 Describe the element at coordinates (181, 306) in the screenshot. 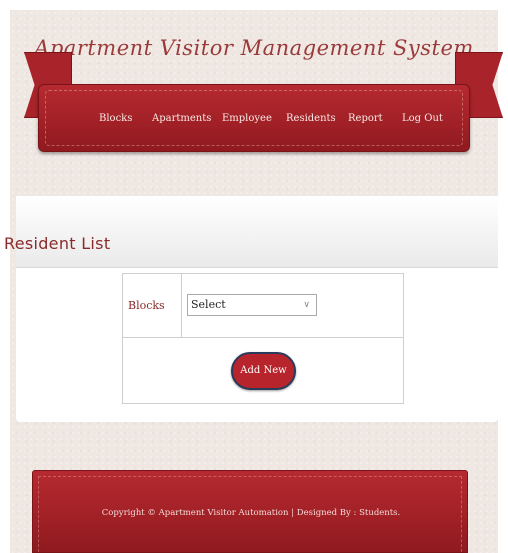

I see `cell-divider` at that location.